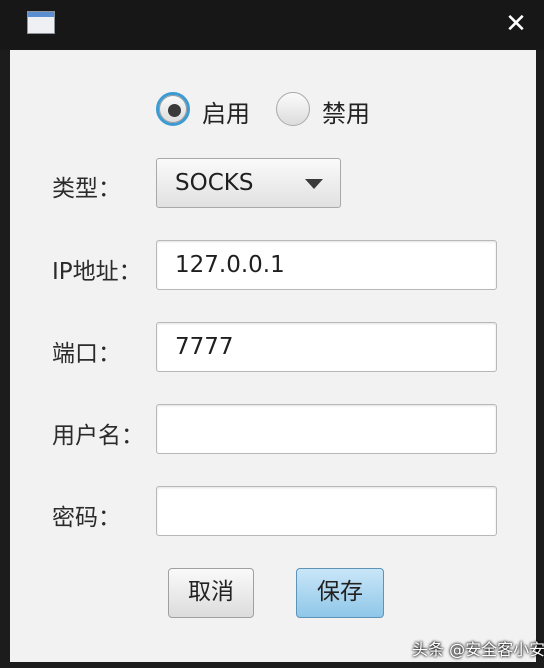  Describe the element at coordinates (86, 518) in the screenshot. I see `password-label: 密码：` at that location.